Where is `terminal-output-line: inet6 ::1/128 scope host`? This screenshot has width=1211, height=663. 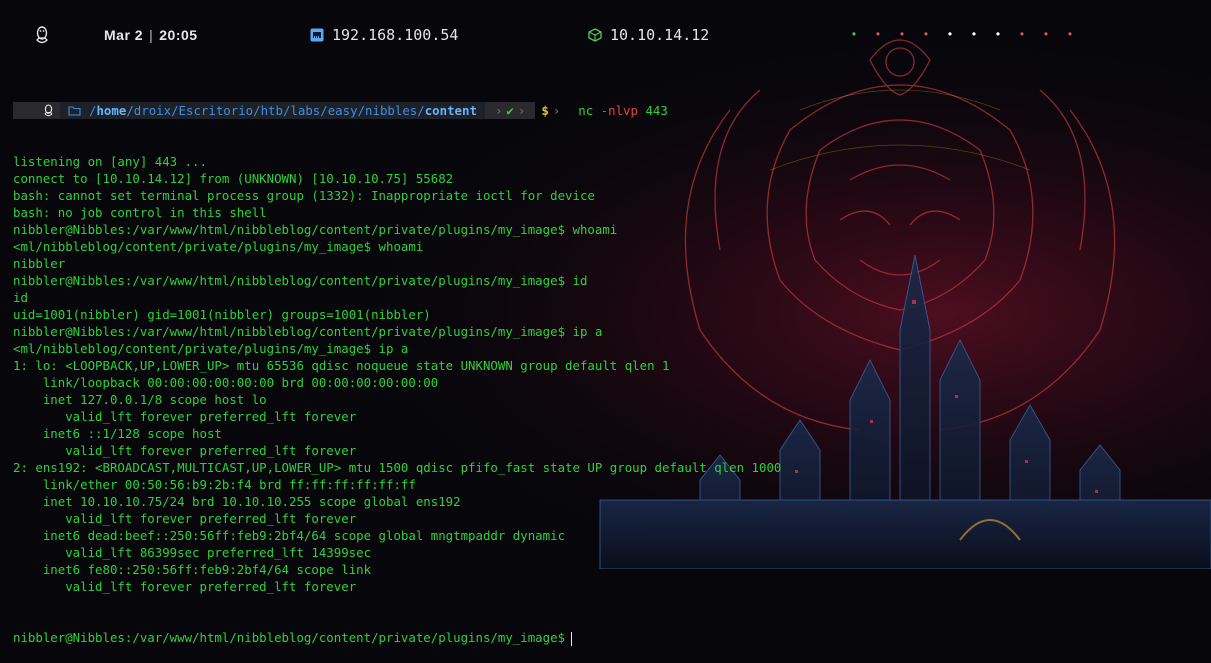
terminal-output-line: inet6 ::1/128 scope host is located at coordinates (117, 433).